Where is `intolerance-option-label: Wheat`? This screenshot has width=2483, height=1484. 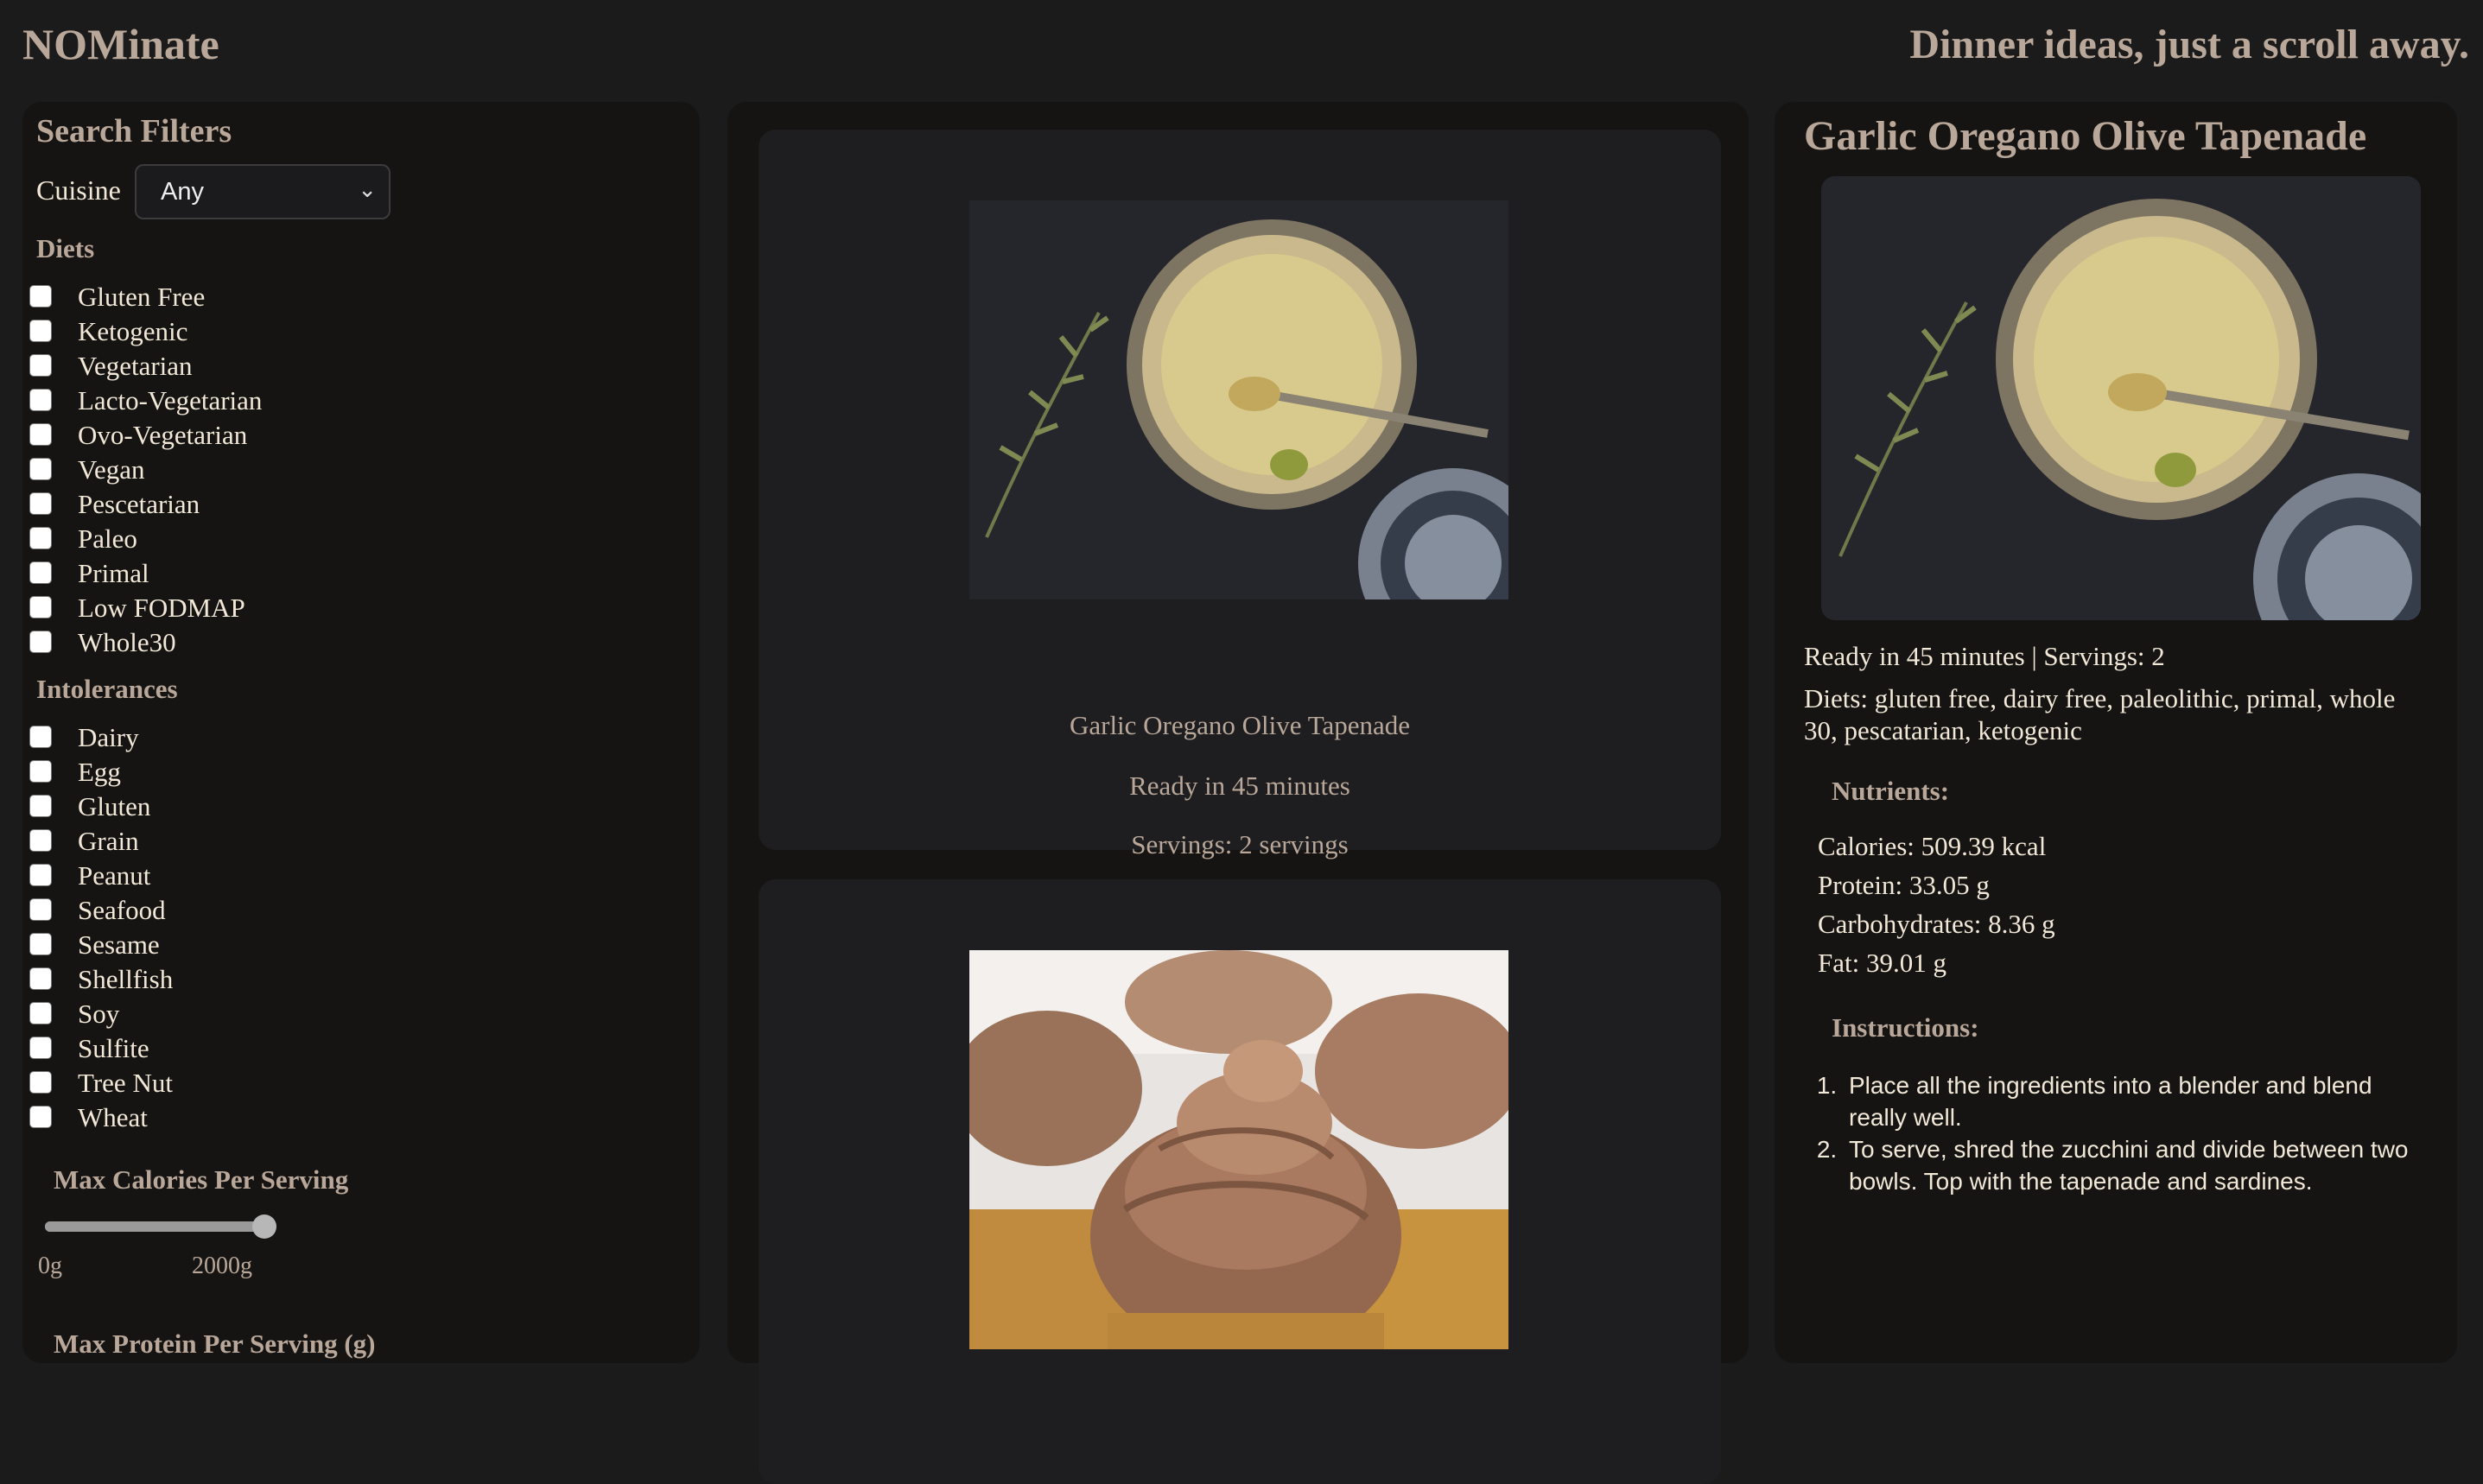 intolerance-option-label: Wheat is located at coordinates (113, 1117).